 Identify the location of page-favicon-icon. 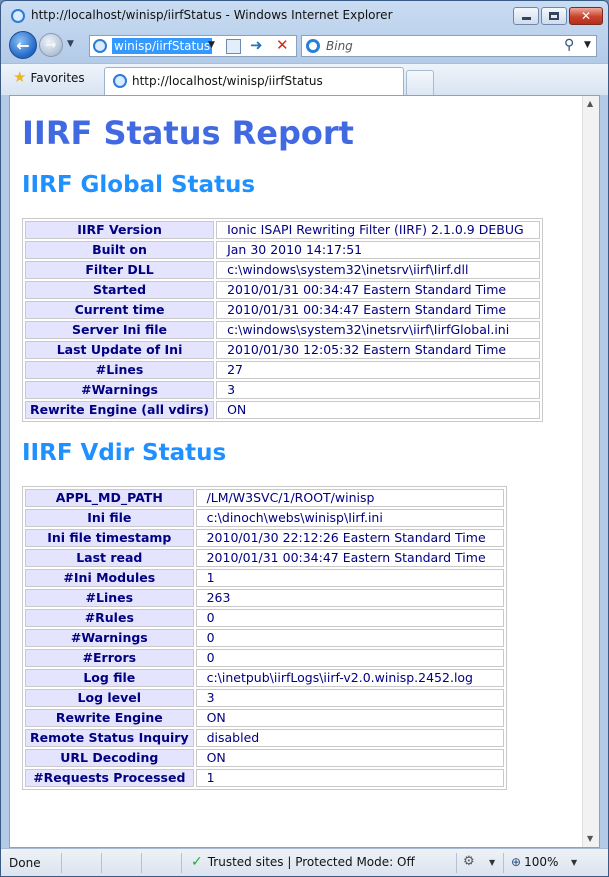
(100, 46).